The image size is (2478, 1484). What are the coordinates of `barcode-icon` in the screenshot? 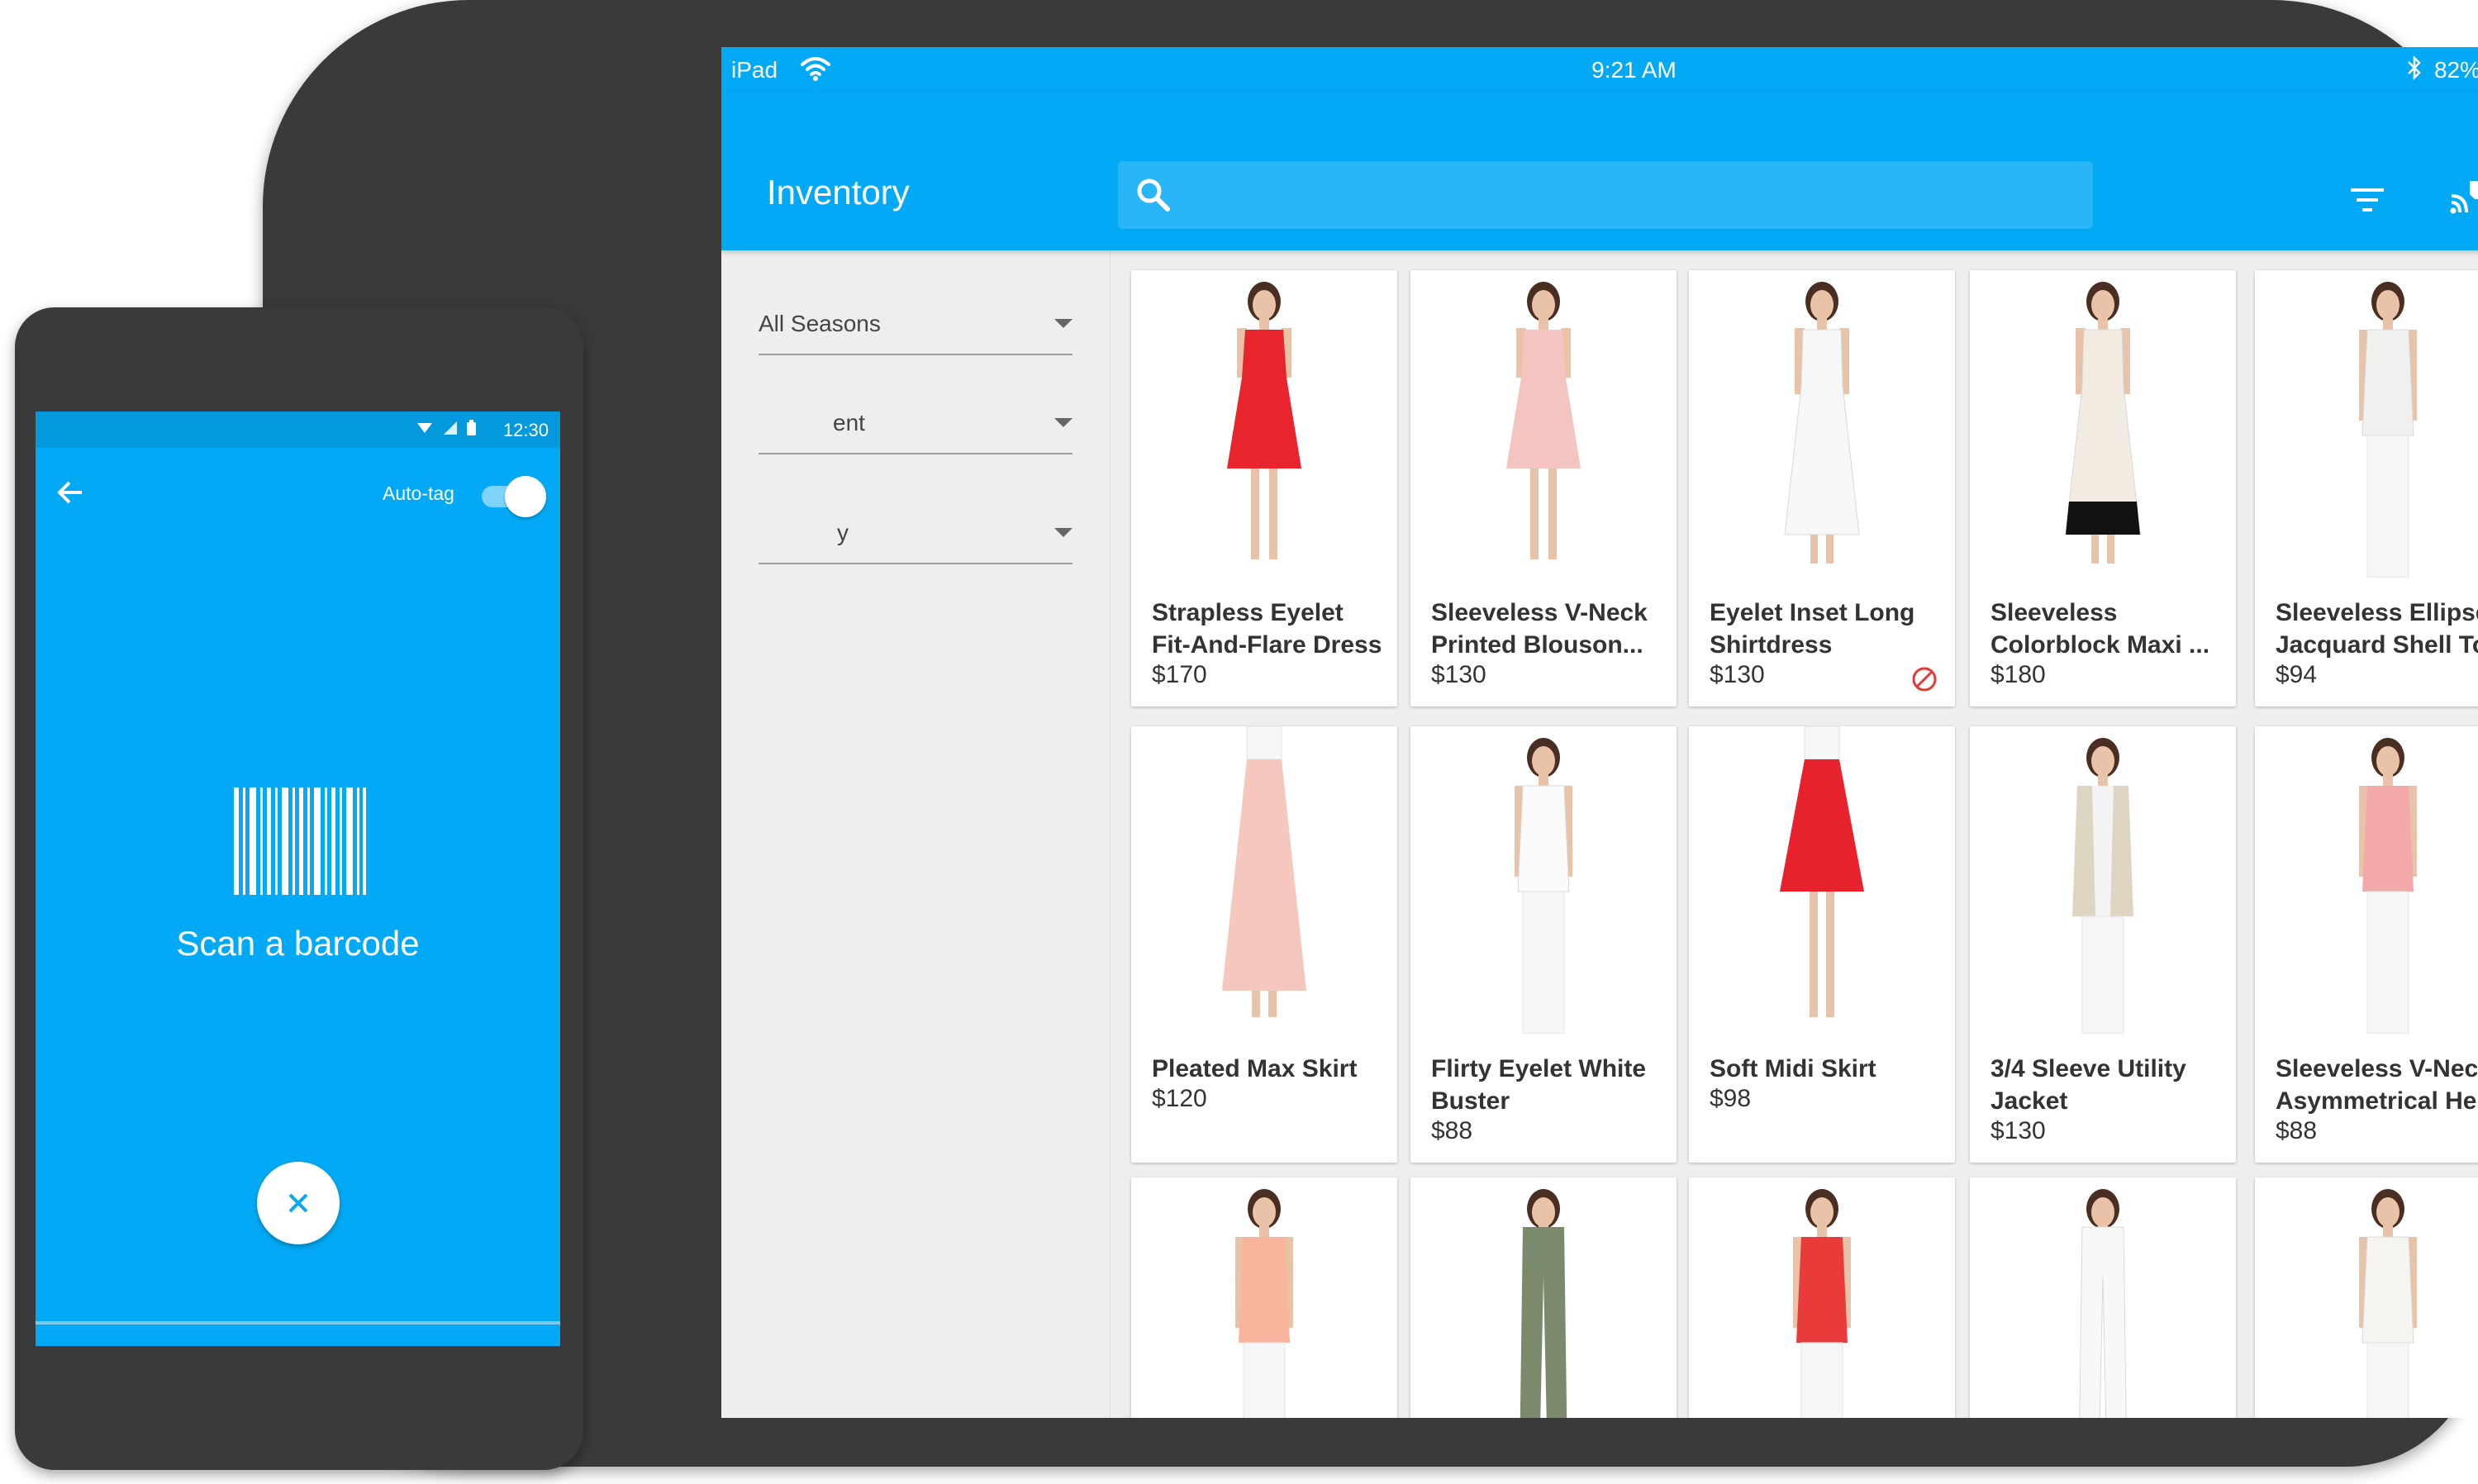 It's located at (300, 843).